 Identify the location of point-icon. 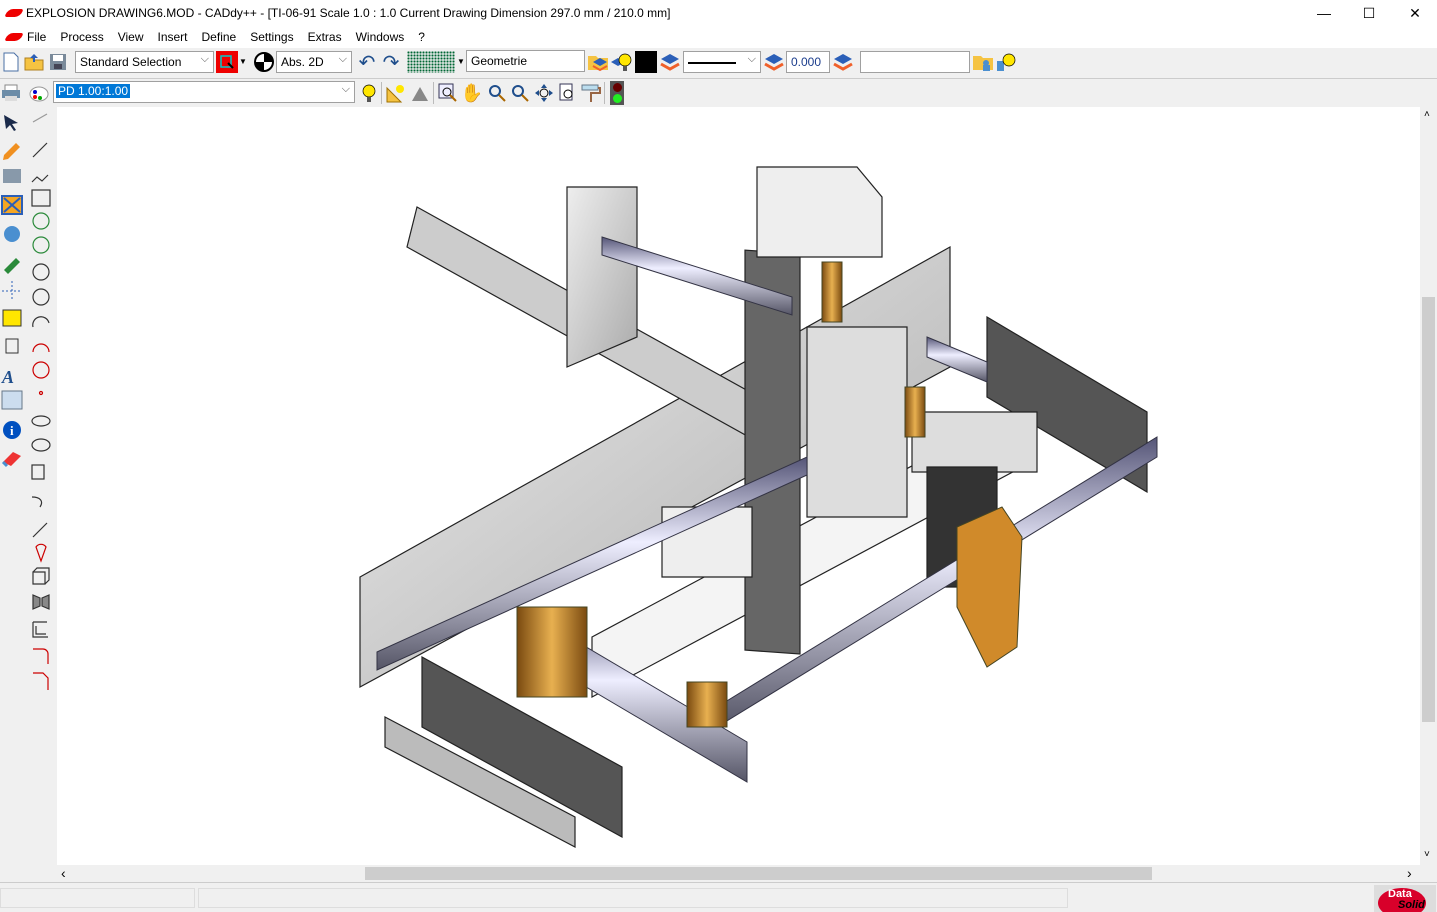
(41, 393).